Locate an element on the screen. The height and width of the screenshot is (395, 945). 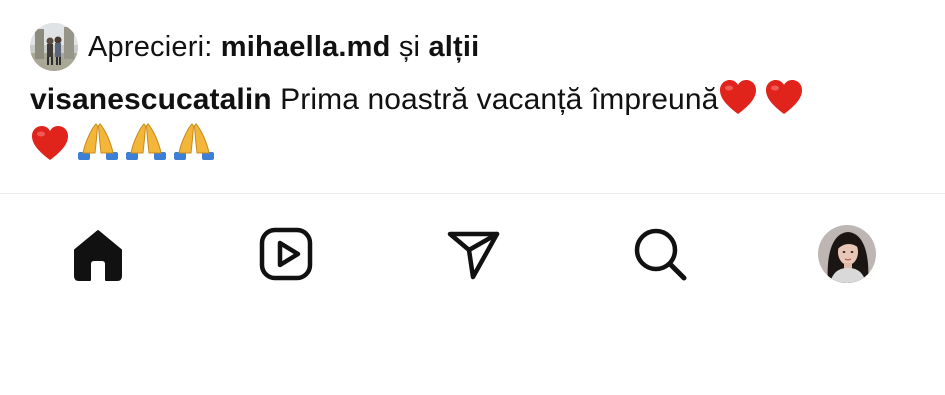
reels-icon is located at coordinates (286, 254).